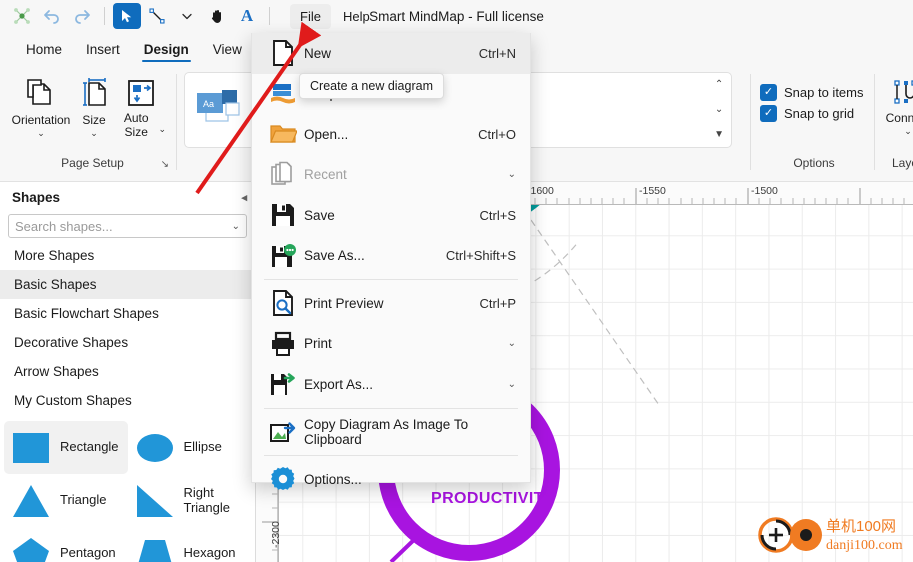  I want to click on connect-button: Connect ⌄, so click(896, 104).